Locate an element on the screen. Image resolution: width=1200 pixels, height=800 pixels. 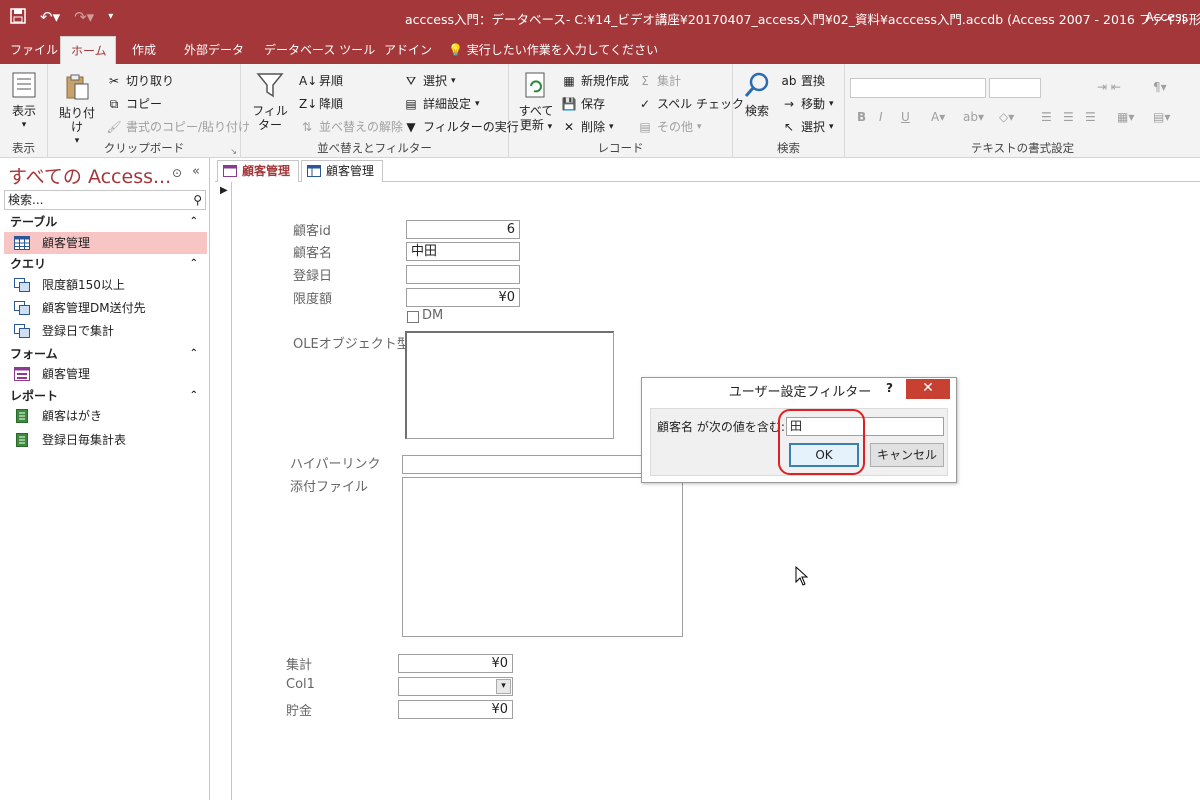
nav-item-table-customers: 顧客管理 is located at coordinates (105, 243).